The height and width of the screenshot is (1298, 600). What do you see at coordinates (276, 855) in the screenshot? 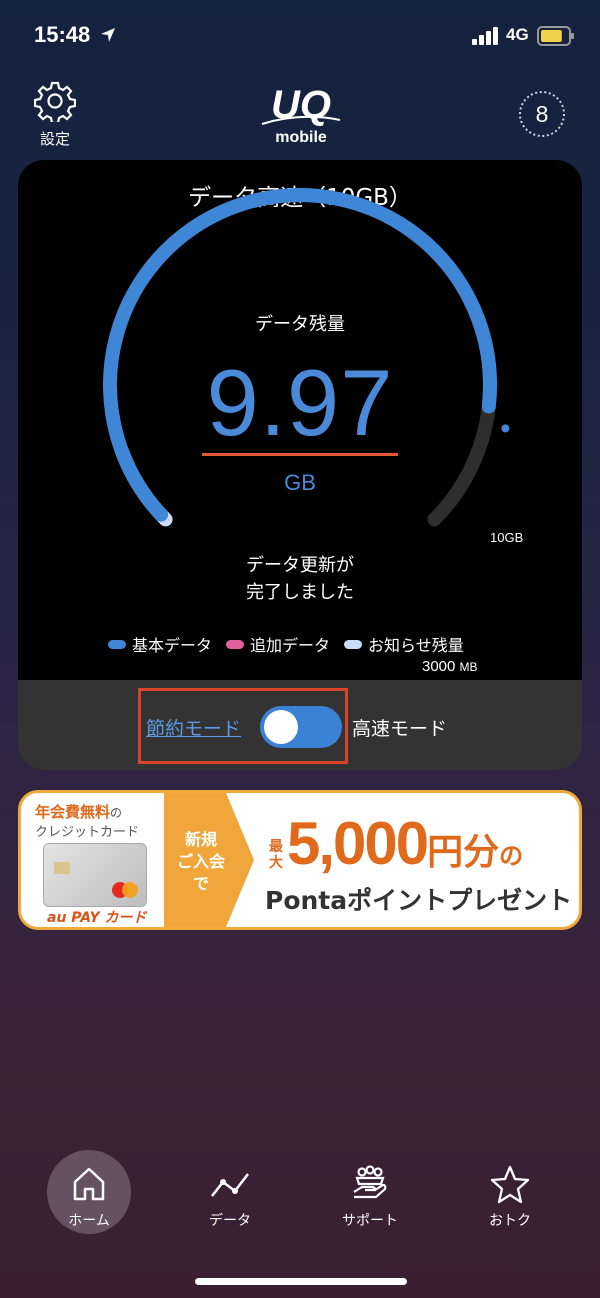
I see `promo-max: 最大` at bounding box center [276, 855].